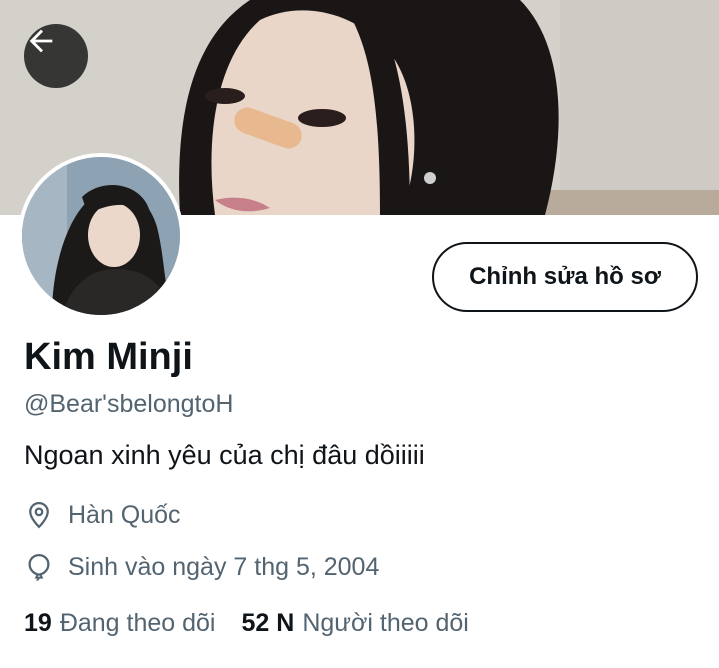 This screenshot has height=668, width=719. Describe the element at coordinates (124, 514) in the screenshot. I see `location-text: Hàn Quốc` at that location.